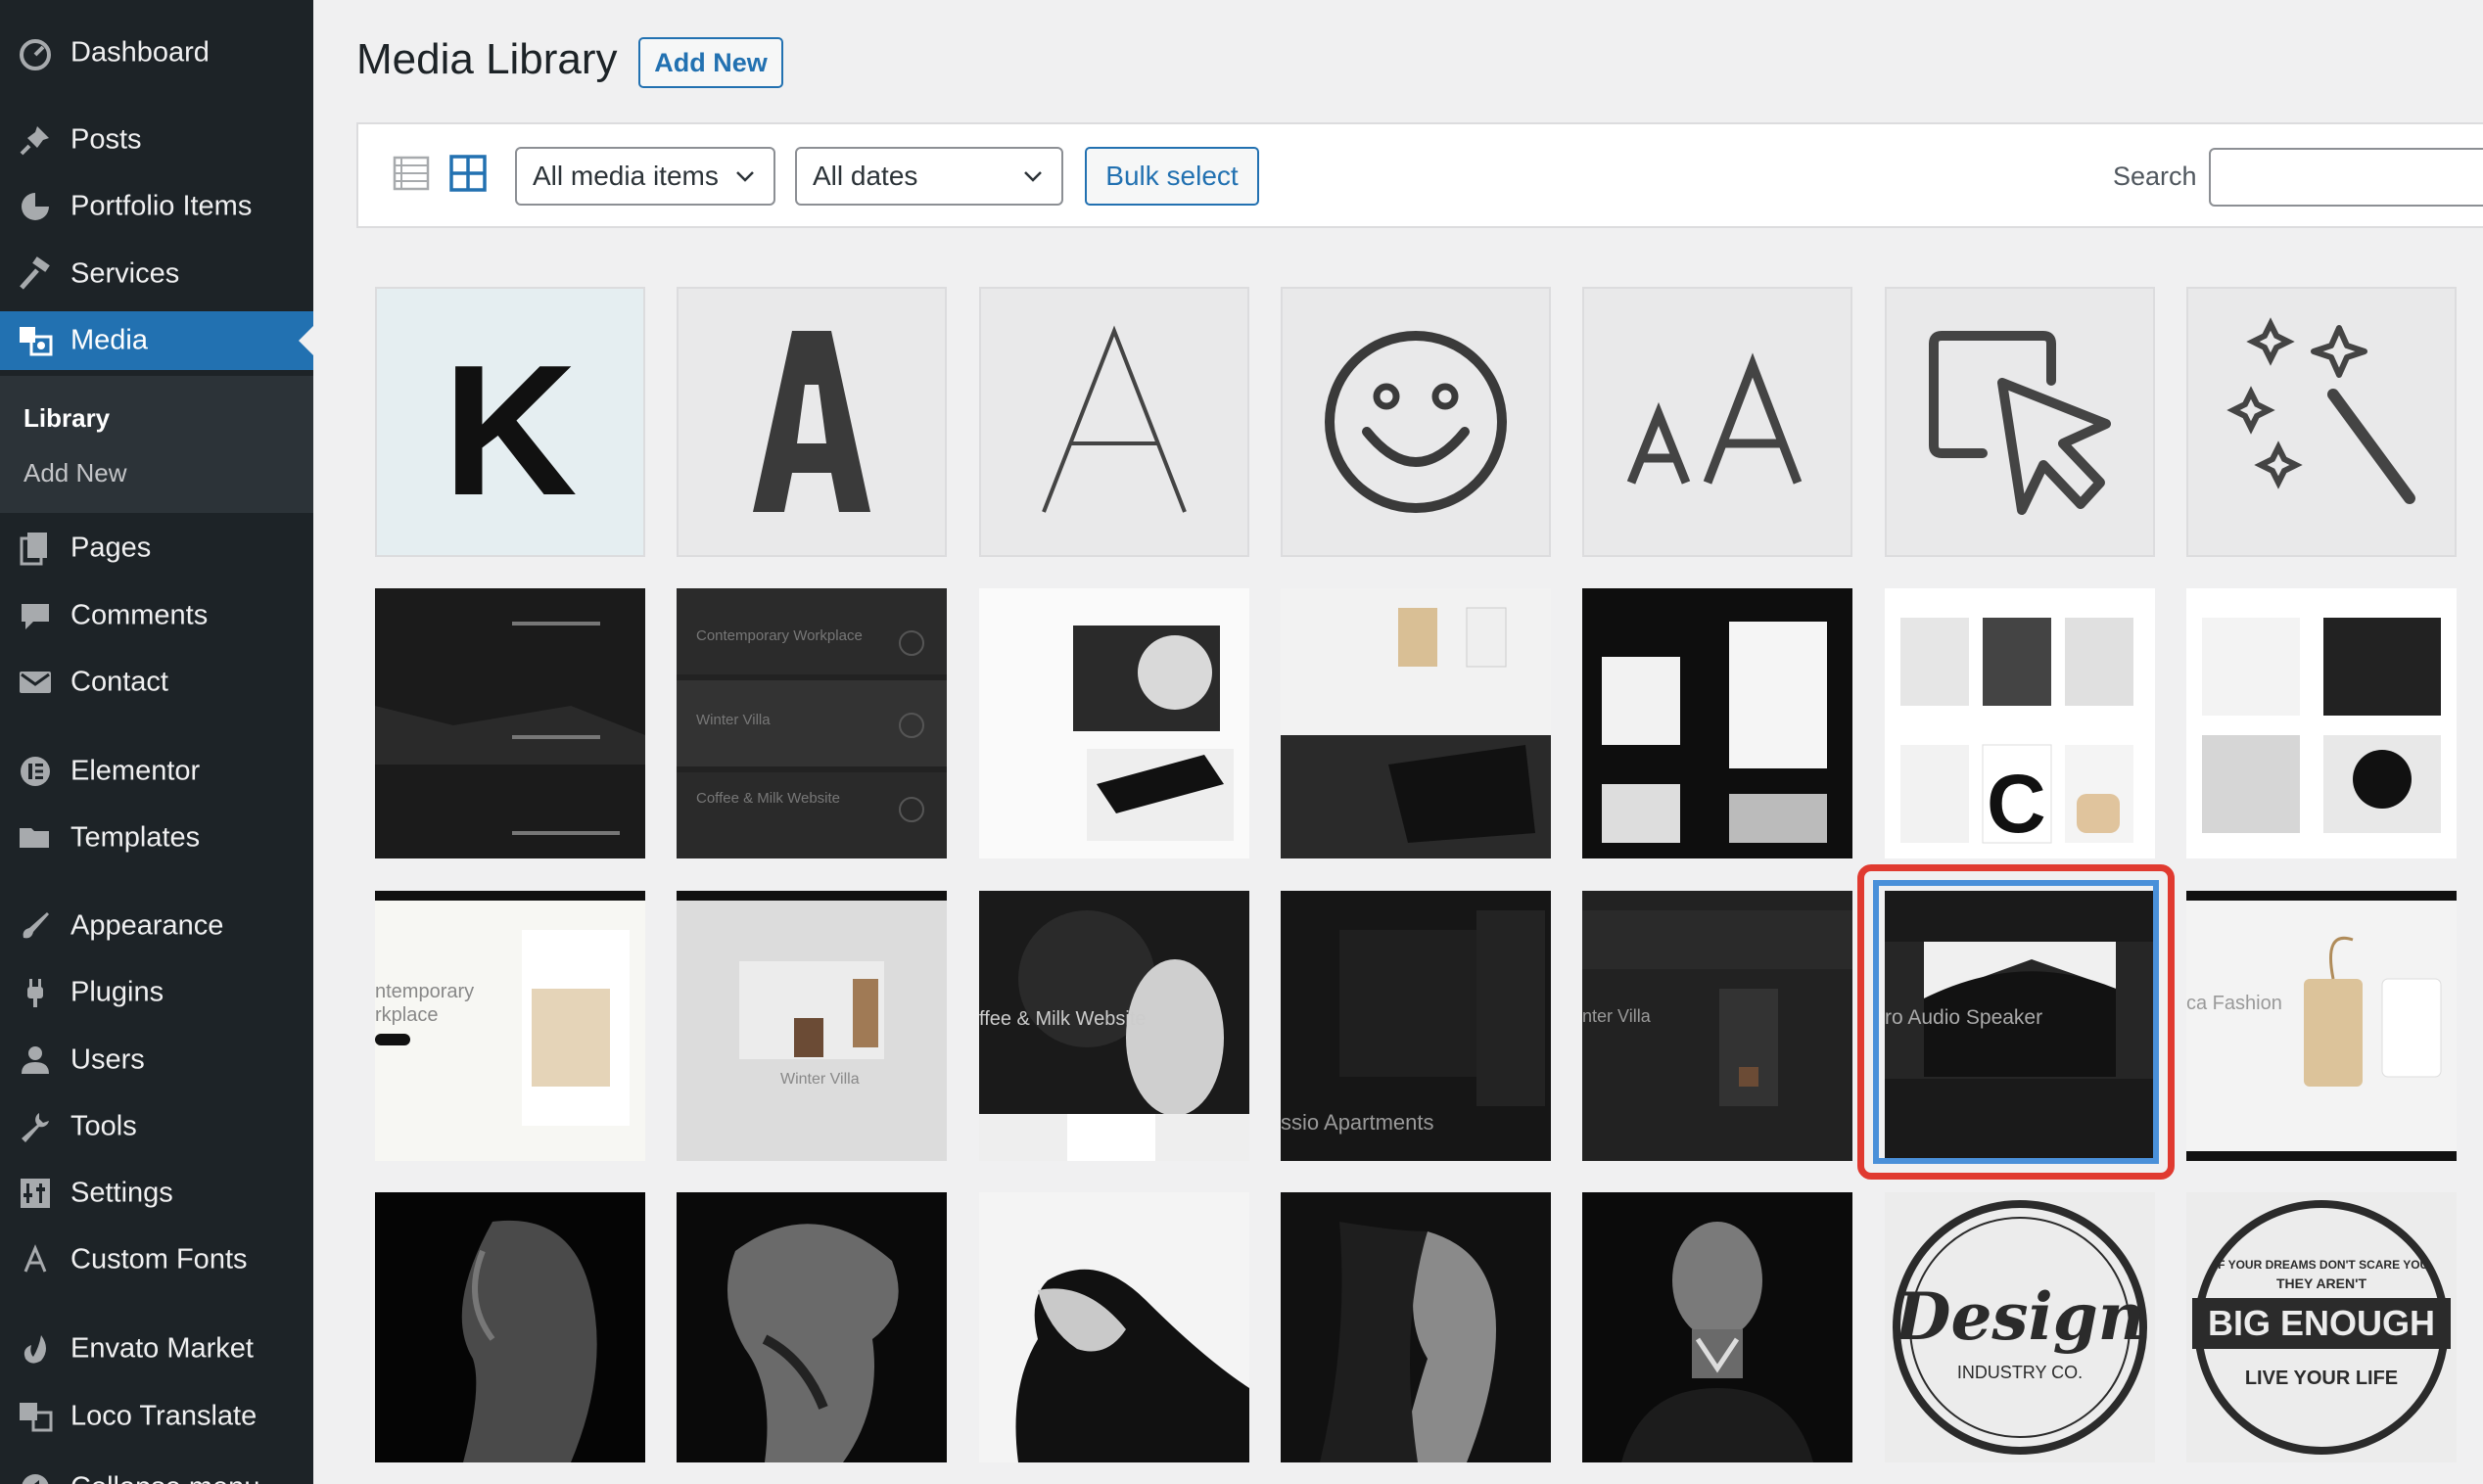  Describe the element at coordinates (2016, 804) in the screenshot. I see `letter-c-glyph: C` at that location.